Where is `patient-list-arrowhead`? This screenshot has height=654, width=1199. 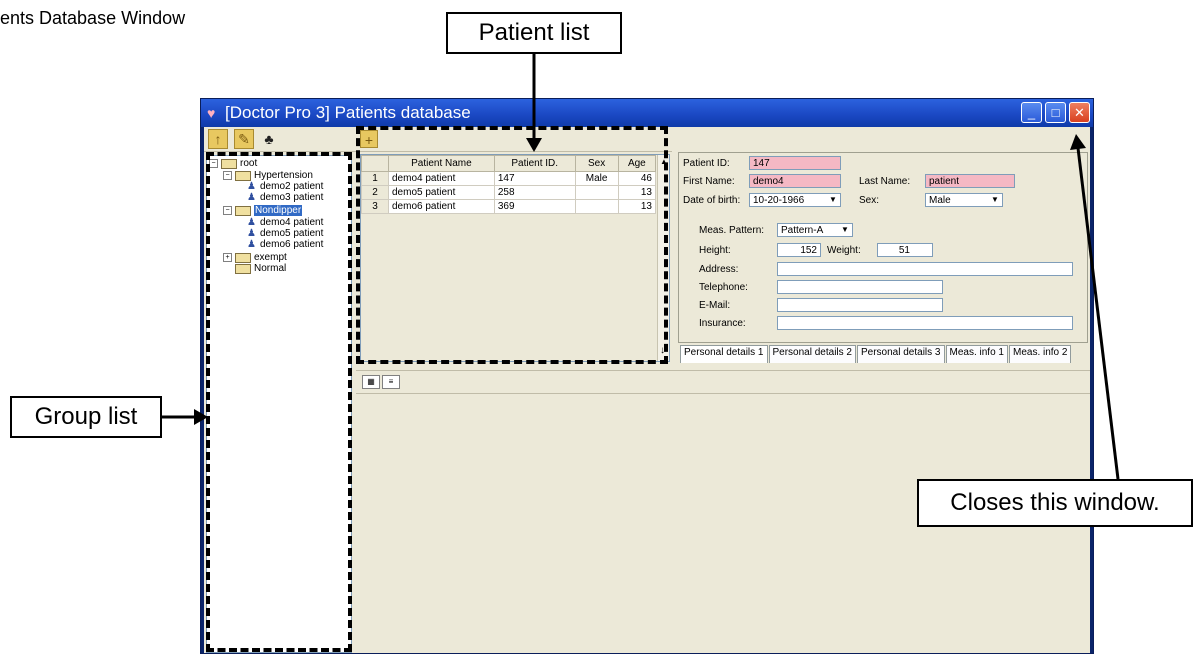
patient-list-arrowhead is located at coordinates (534, 145).